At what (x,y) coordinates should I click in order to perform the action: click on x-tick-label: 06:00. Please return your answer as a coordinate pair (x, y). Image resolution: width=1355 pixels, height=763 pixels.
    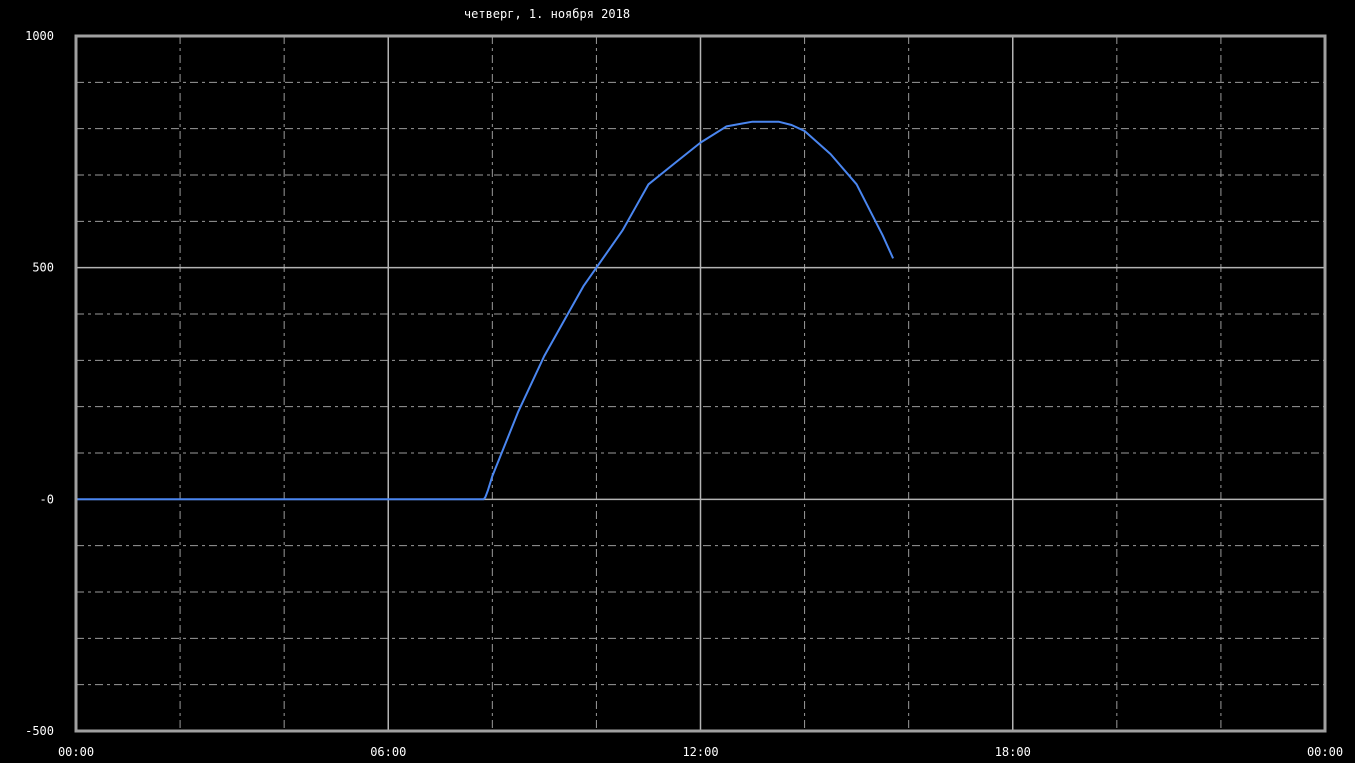
    Looking at the image, I should click on (388, 752).